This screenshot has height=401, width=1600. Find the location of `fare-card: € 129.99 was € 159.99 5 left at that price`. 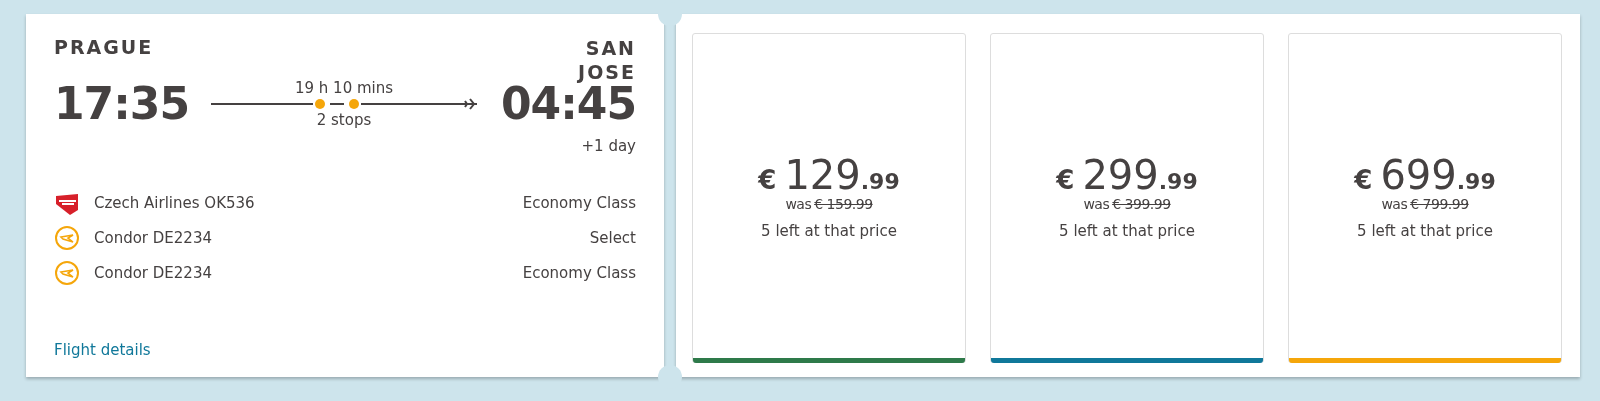

fare-card: € 129.99 was € 159.99 5 left at that price is located at coordinates (829, 198).